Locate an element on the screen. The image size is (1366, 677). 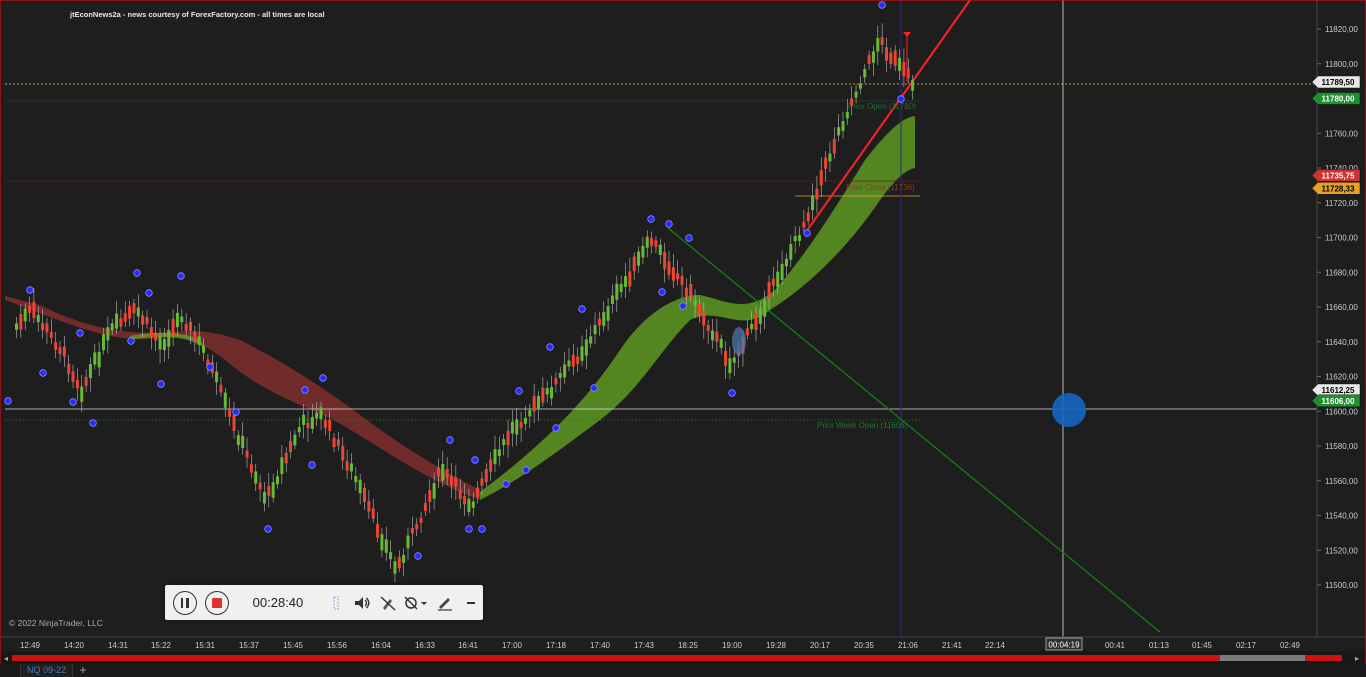
tab-nq-09-22: NQ 09-22 is located at coordinates (47, 670).